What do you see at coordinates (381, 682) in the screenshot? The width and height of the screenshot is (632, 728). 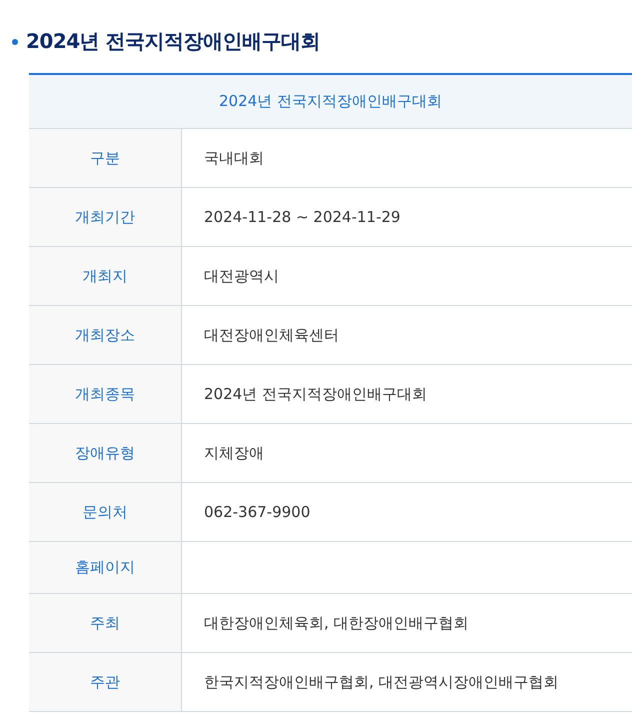 I see `row-value: 한국지적장애인배구협회, 대전광역시장애인배구협회` at bounding box center [381, 682].